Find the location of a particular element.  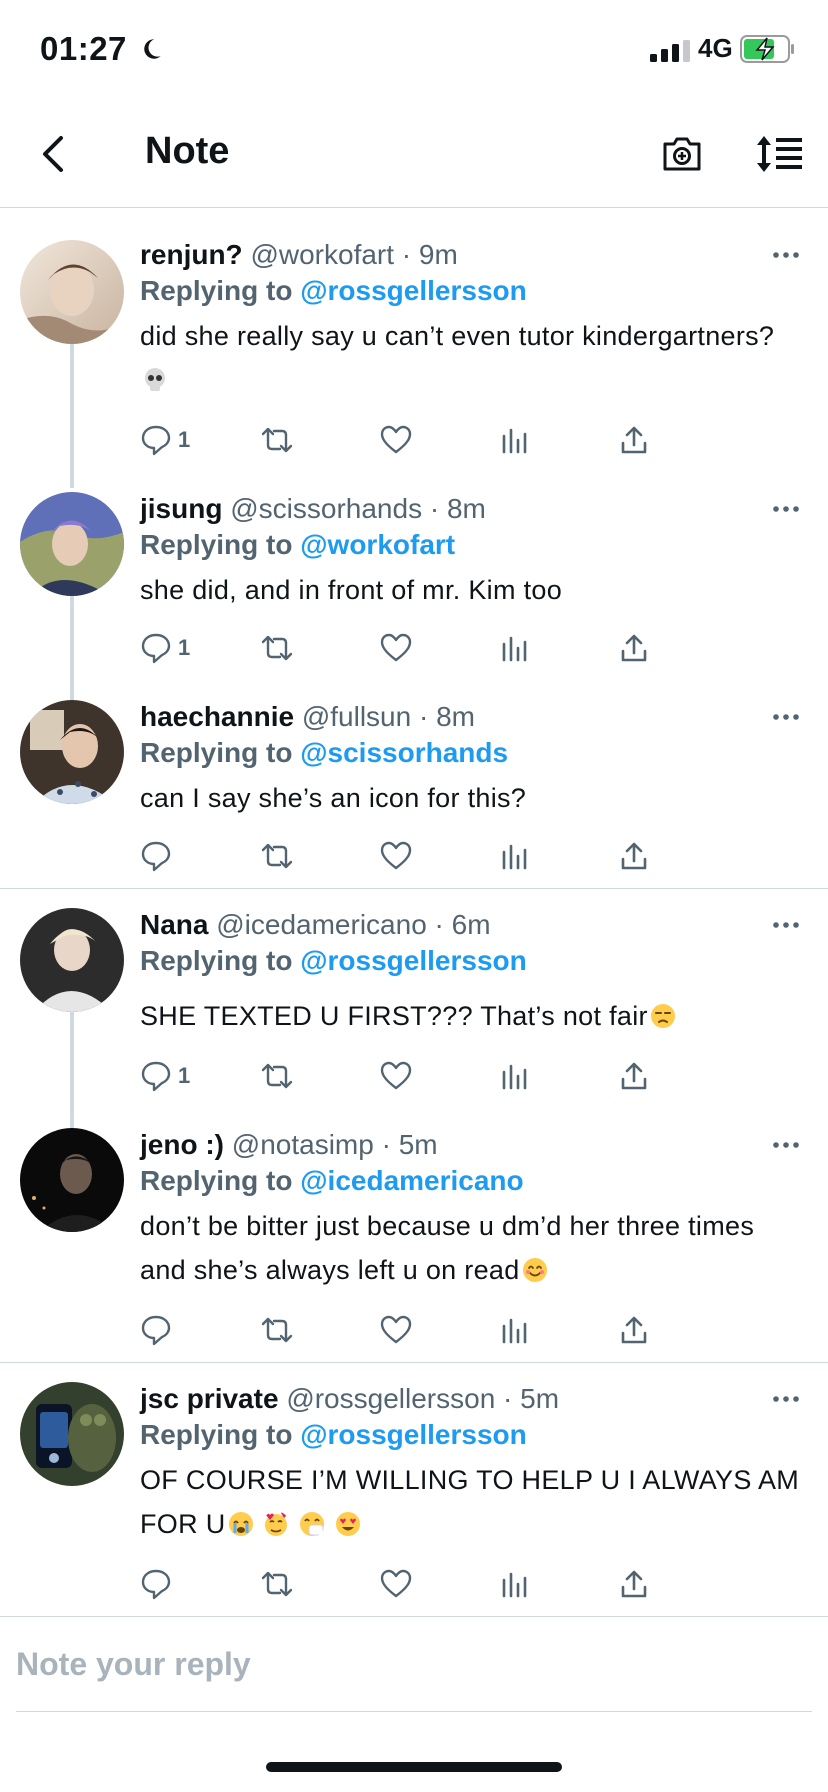

mention-link: @icedamericano is located at coordinates (411, 1180).